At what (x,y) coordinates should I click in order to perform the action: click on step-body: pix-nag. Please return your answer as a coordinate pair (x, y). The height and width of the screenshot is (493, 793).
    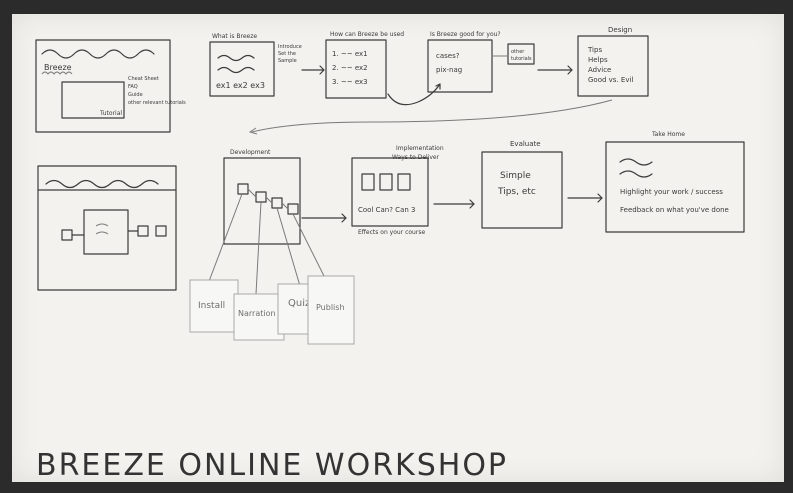
    Looking at the image, I should click on (449, 70).